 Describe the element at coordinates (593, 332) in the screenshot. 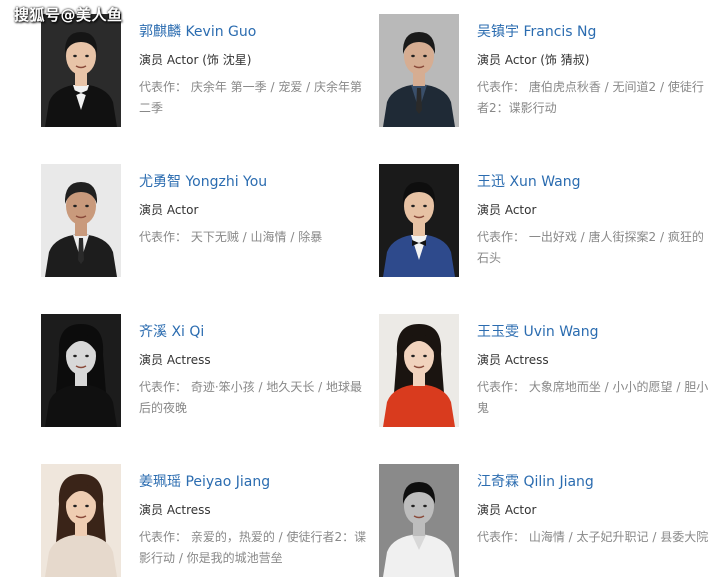

I see `cast-name-link: 王玉雯 Uvin Wang` at that location.